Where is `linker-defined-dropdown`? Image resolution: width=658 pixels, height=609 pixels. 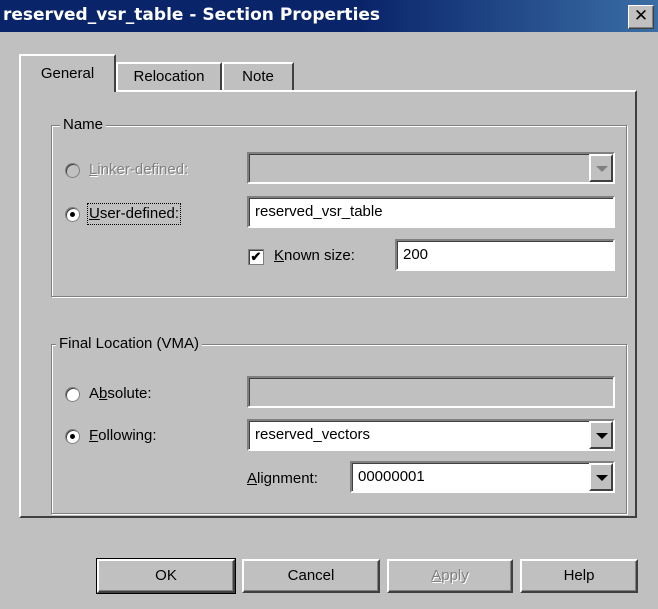 linker-defined-dropdown is located at coordinates (431, 168).